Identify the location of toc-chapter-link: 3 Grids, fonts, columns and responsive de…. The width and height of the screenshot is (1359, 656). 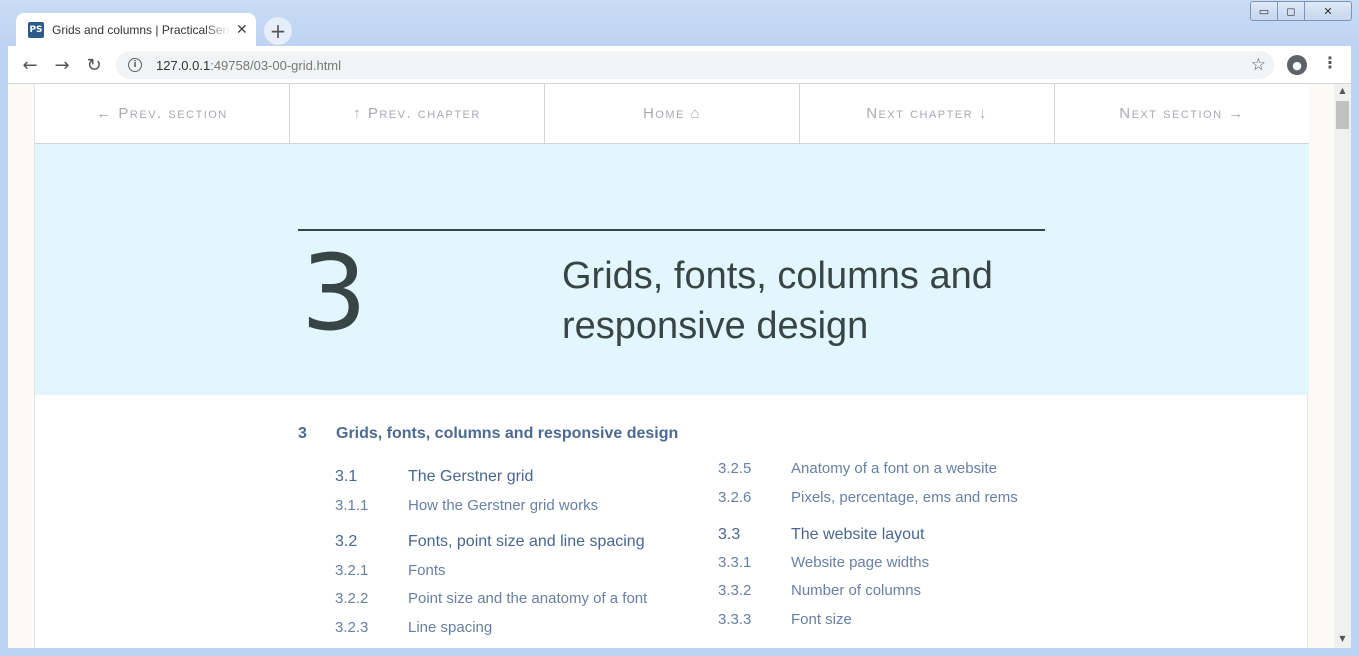
(488, 434).